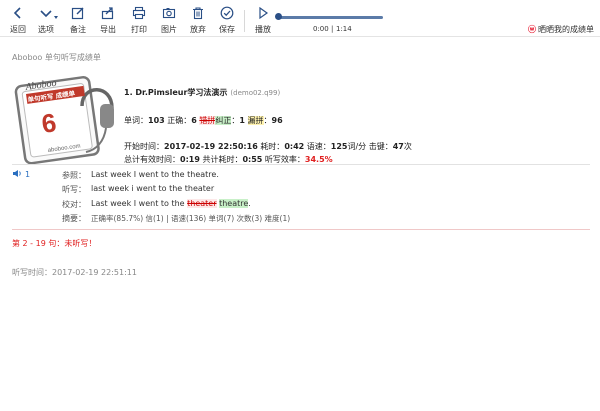 The height and width of the screenshot is (411, 600). What do you see at coordinates (153, 188) in the screenshot?
I see `dictation-text: last week i went to the theater` at bounding box center [153, 188].